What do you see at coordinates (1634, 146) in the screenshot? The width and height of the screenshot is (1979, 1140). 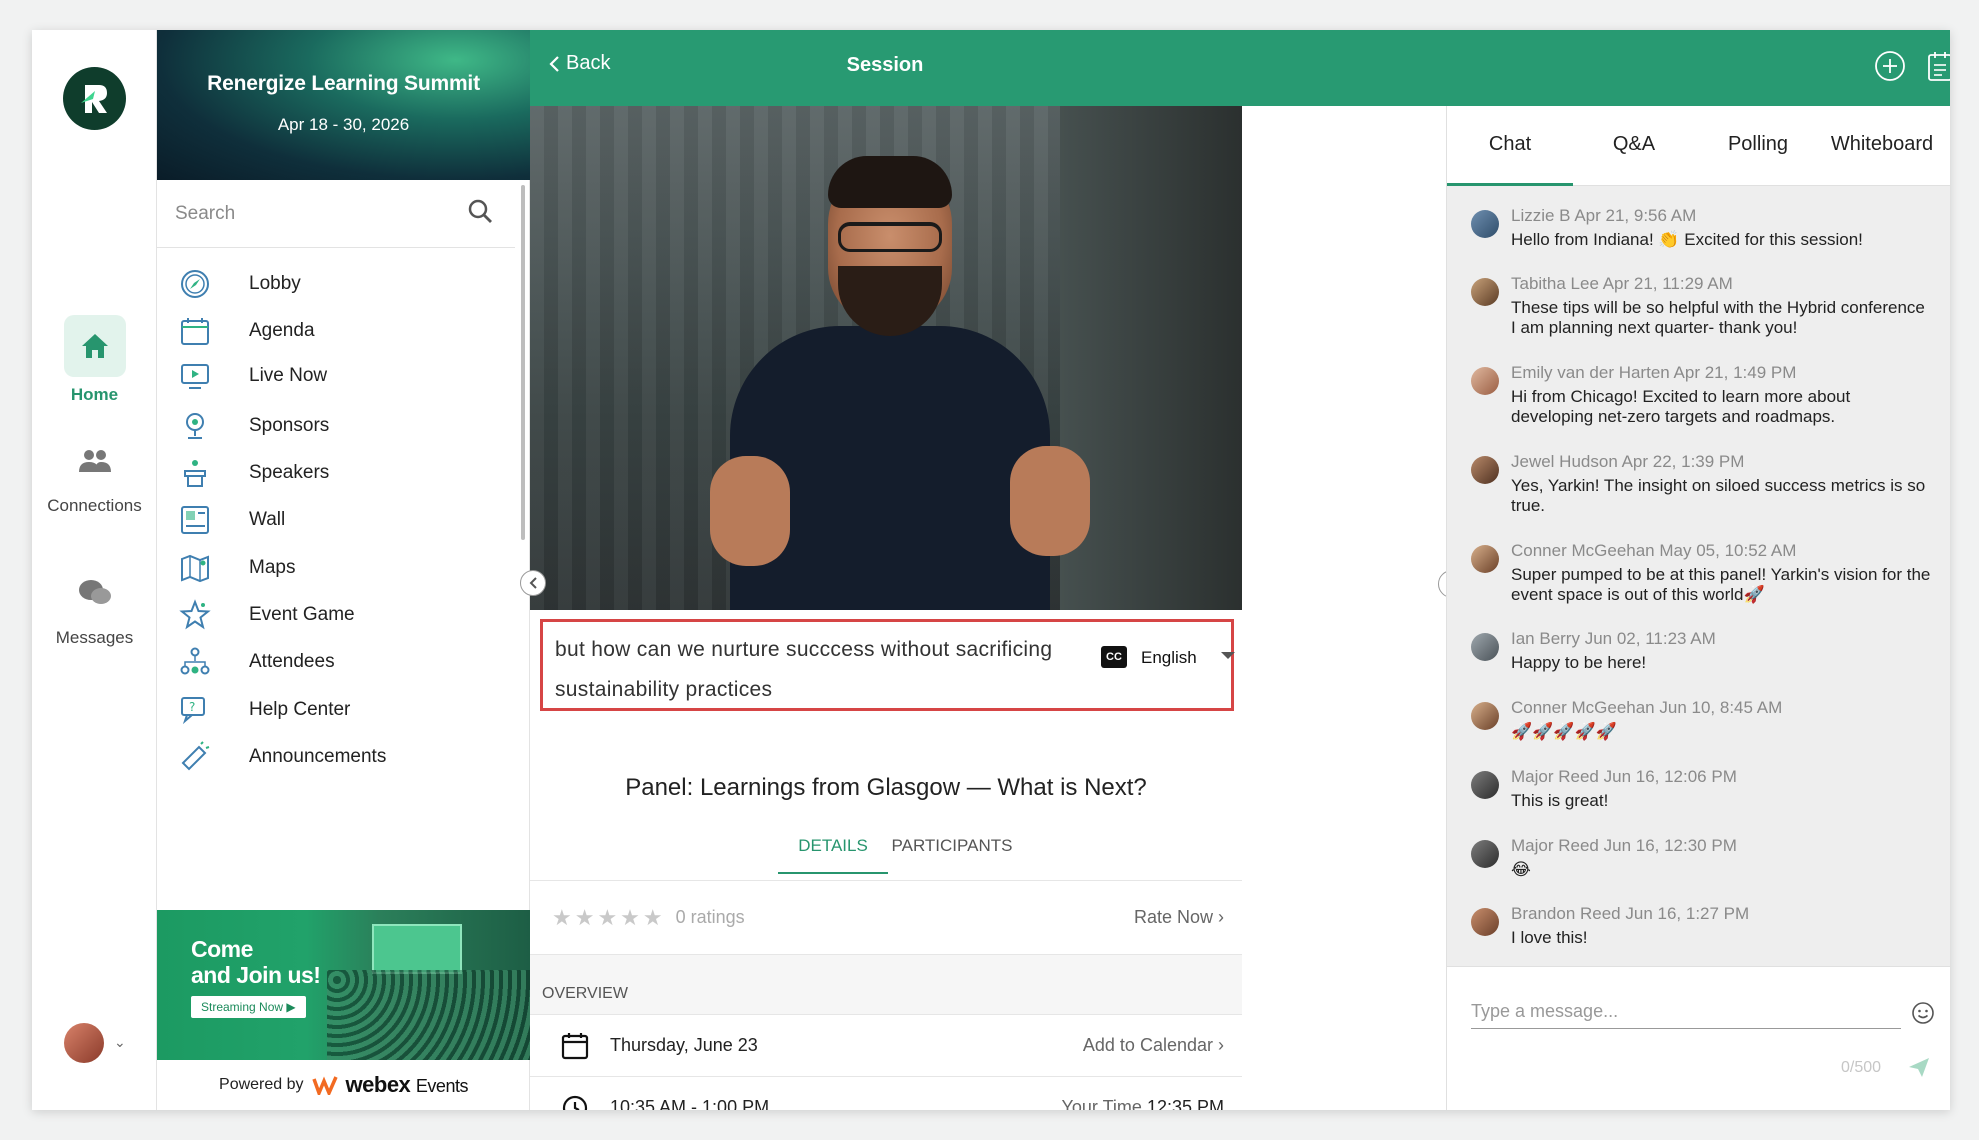 I see `tab-qa: Q&A` at bounding box center [1634, 146].